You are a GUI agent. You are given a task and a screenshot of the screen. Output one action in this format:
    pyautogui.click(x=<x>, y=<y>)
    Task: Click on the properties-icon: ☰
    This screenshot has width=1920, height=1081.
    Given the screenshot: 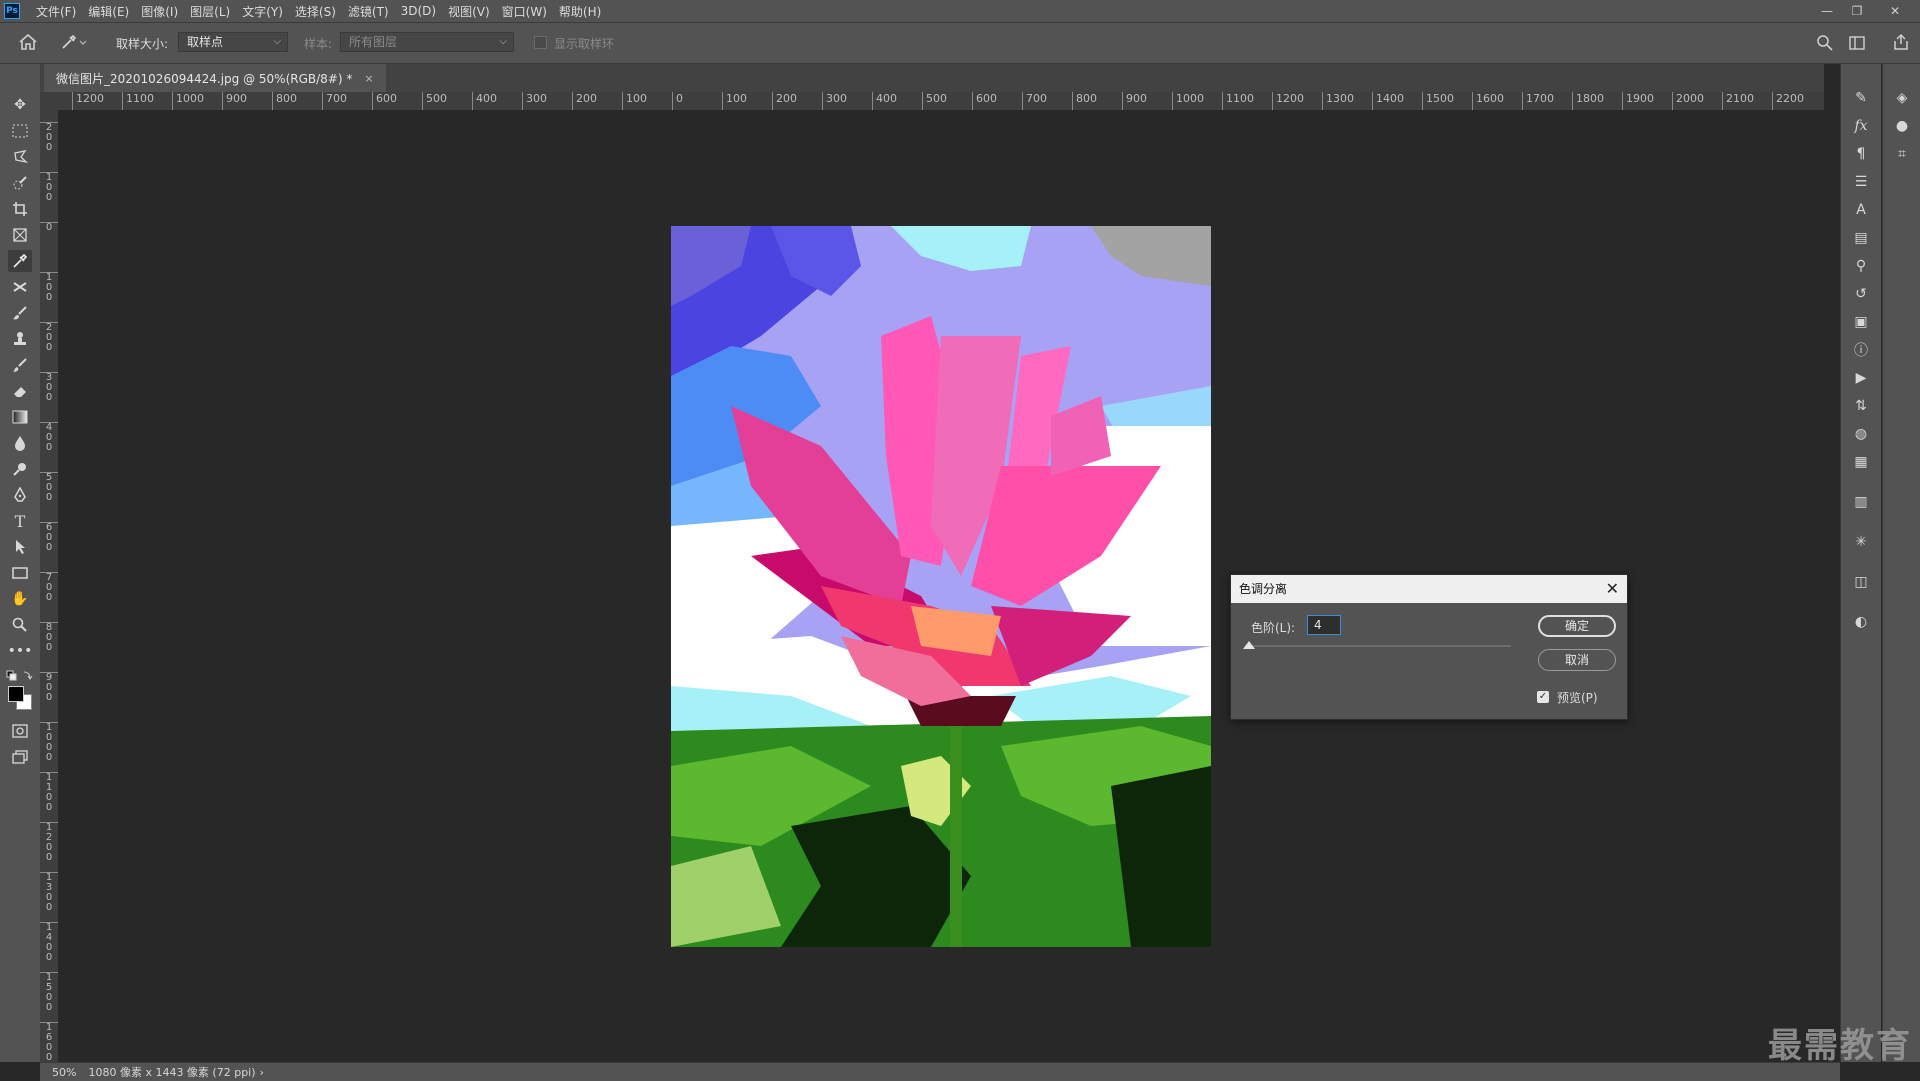 What is the action you would take?
    pyautogui.click(x=1861, y=182)
    